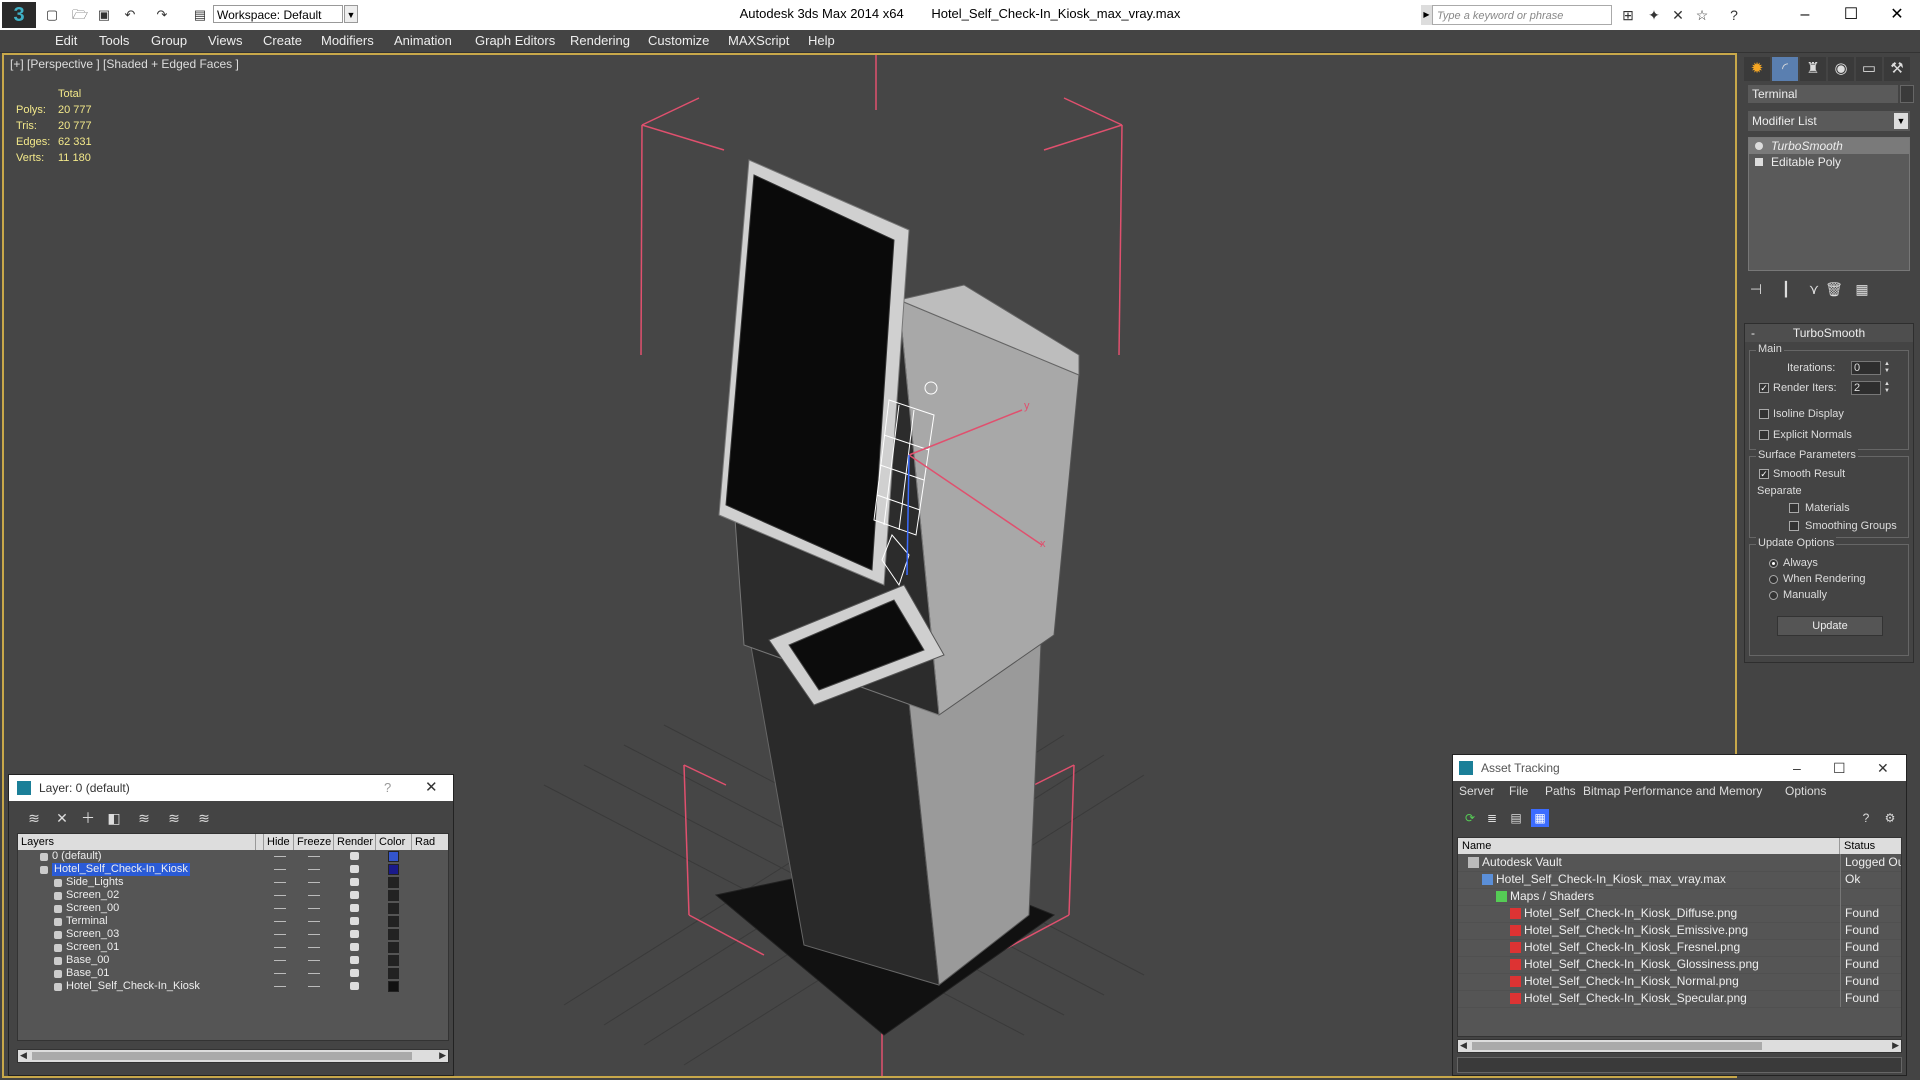 This screenshot has width=1920, height=1080. What do you see at coordinates (1560, 791) in the screenshot?
I see `menu-paths: Paths` at bounding box center [1560, 791].